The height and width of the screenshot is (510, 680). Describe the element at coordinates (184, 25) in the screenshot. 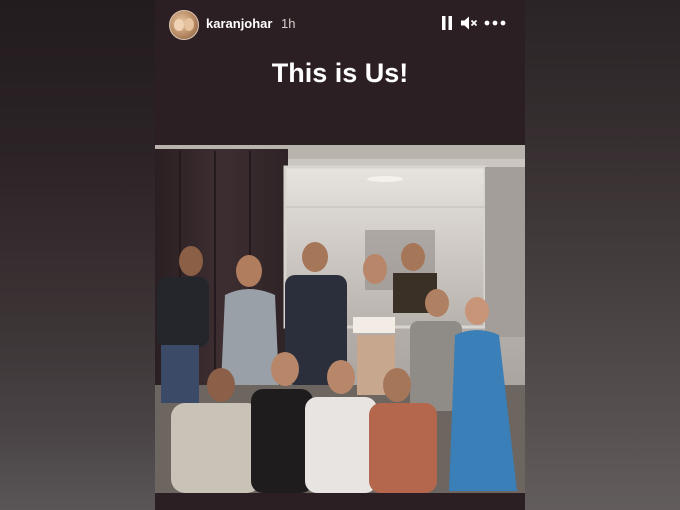

I see `profile-avatar` at that location.